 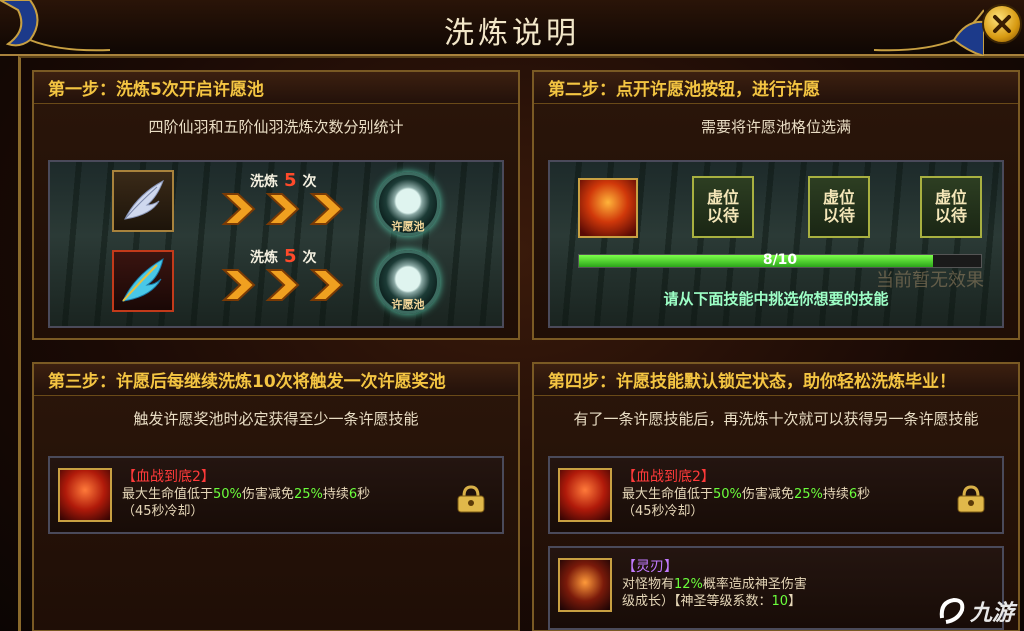 What do you see at coordinates (276, 419) in the screenshot?
I see `step3-subtitle: 触发许愿奖池时必定获得至少一条许愿技能` at bounding box center [276, 419].